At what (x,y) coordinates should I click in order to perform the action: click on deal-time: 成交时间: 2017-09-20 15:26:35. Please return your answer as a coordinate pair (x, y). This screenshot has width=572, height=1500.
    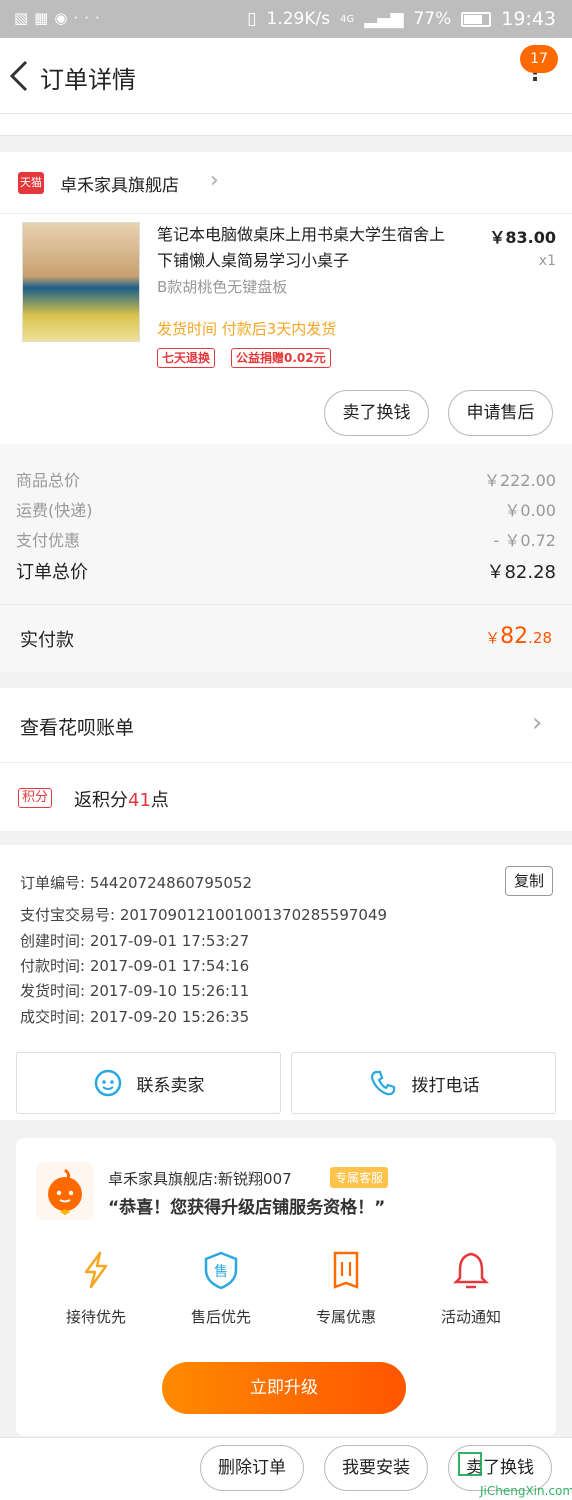
    Looking at the image, I should click on (135, 1017).